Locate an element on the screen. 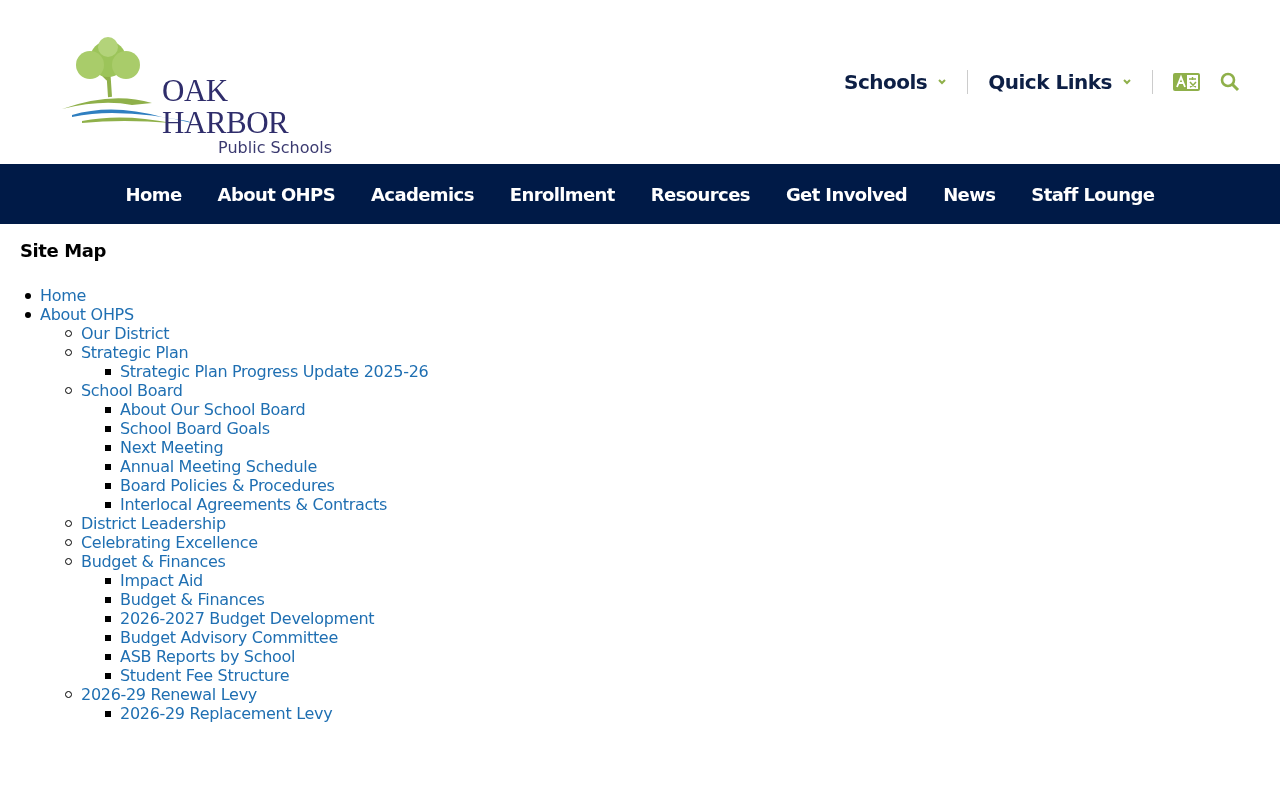 The image size is (1280, 800). nav-link: Enrollment is located at coordinates (562, 194).